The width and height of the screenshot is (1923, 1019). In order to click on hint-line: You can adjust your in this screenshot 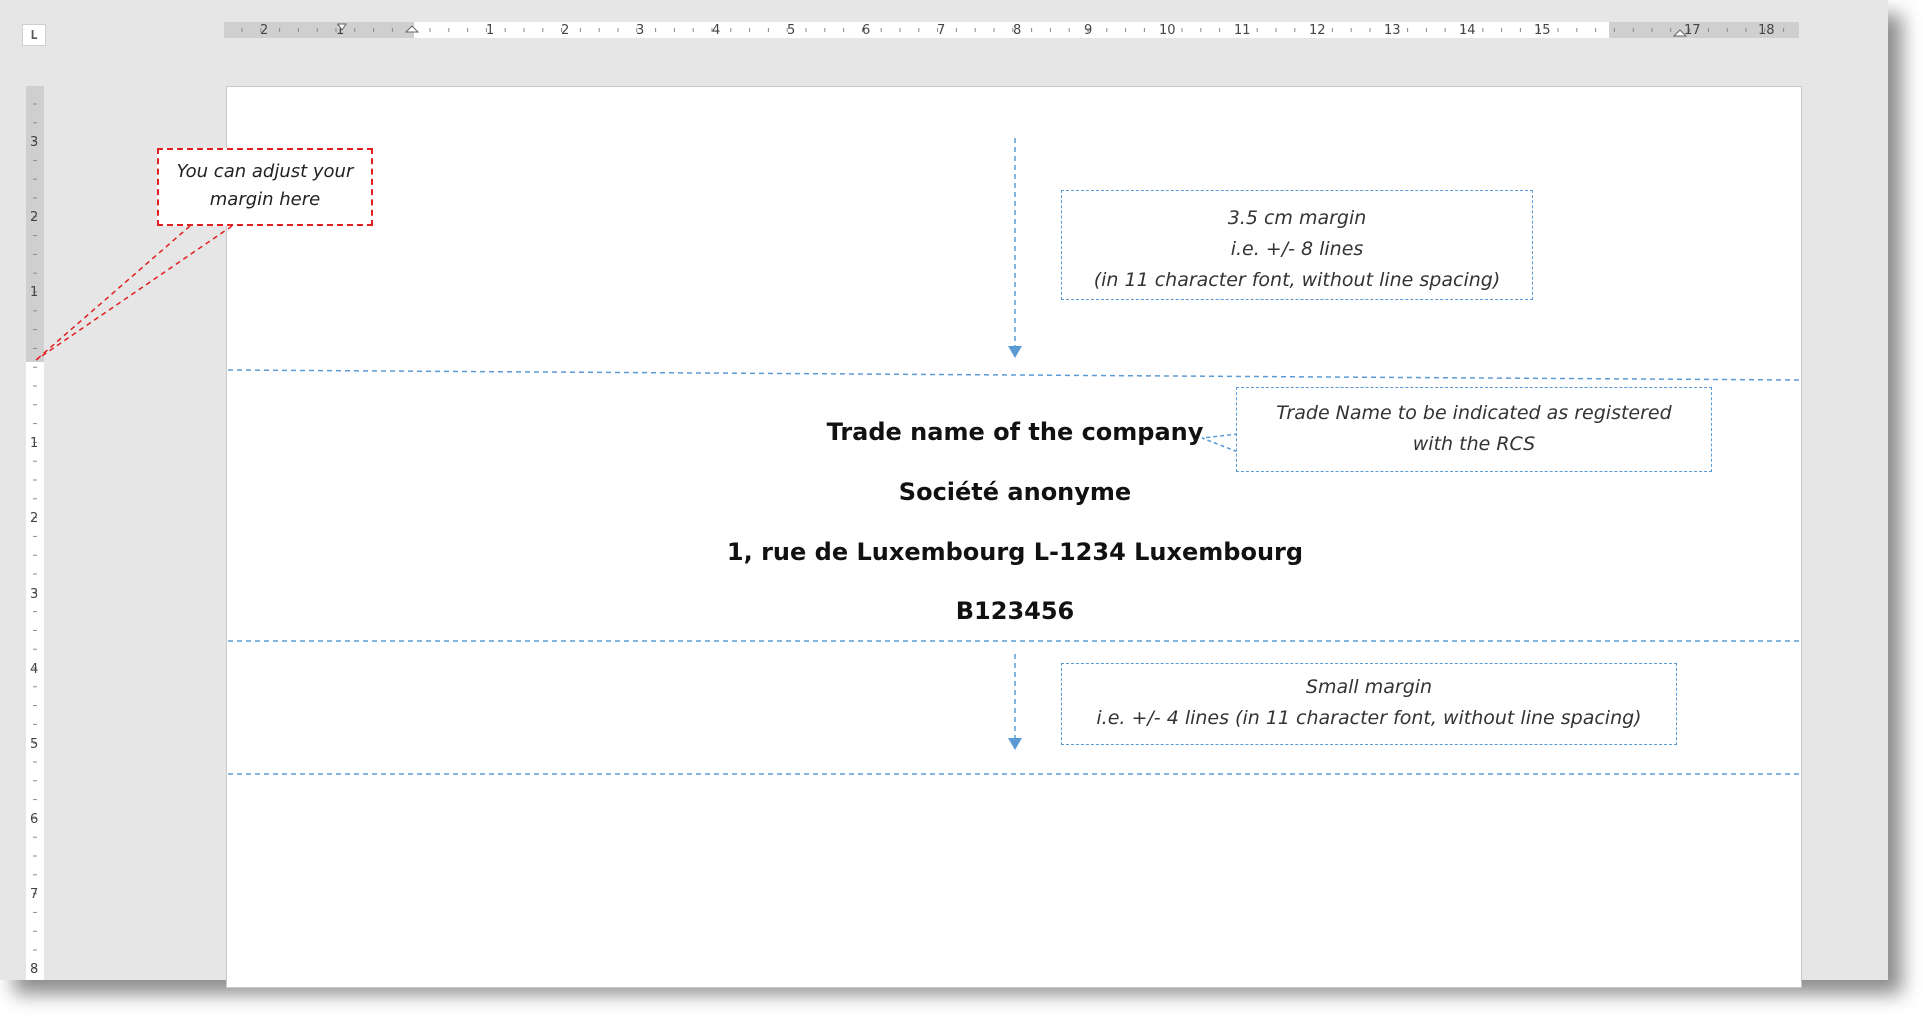, I will do `click(265, 171)`.